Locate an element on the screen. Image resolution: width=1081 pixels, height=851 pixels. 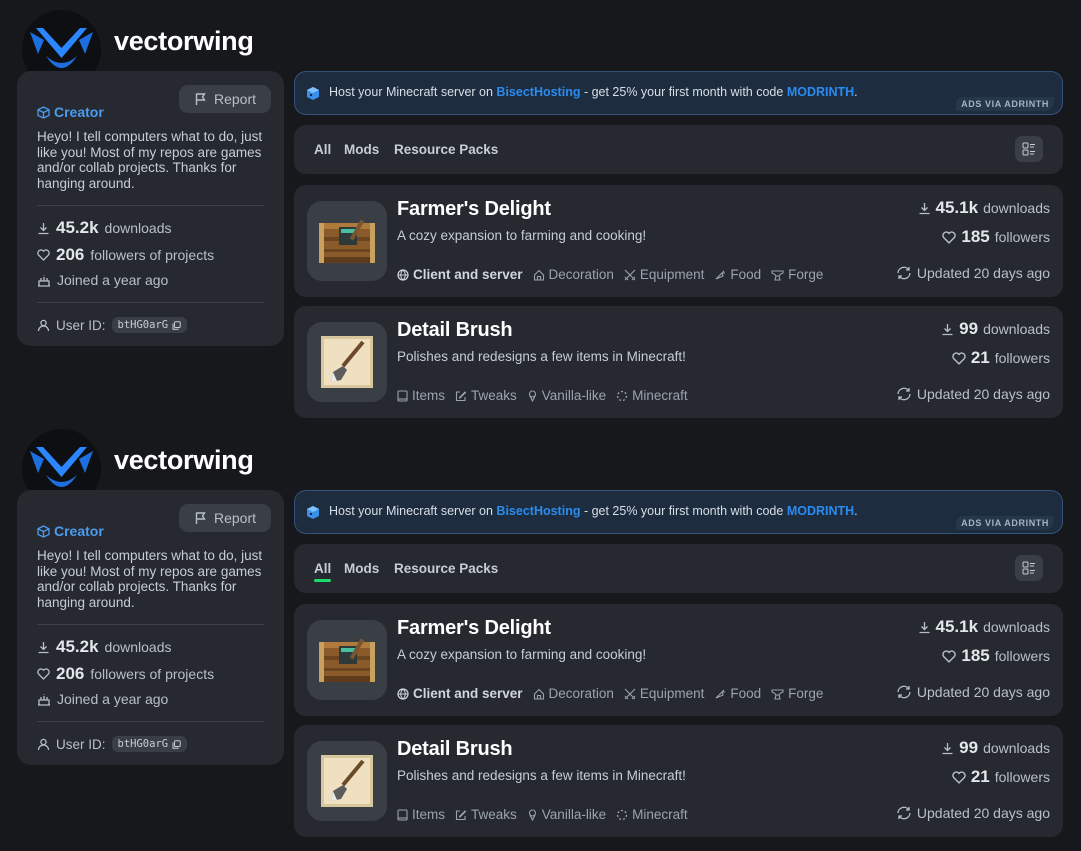
house-icon is located at coordinates (539, 275).